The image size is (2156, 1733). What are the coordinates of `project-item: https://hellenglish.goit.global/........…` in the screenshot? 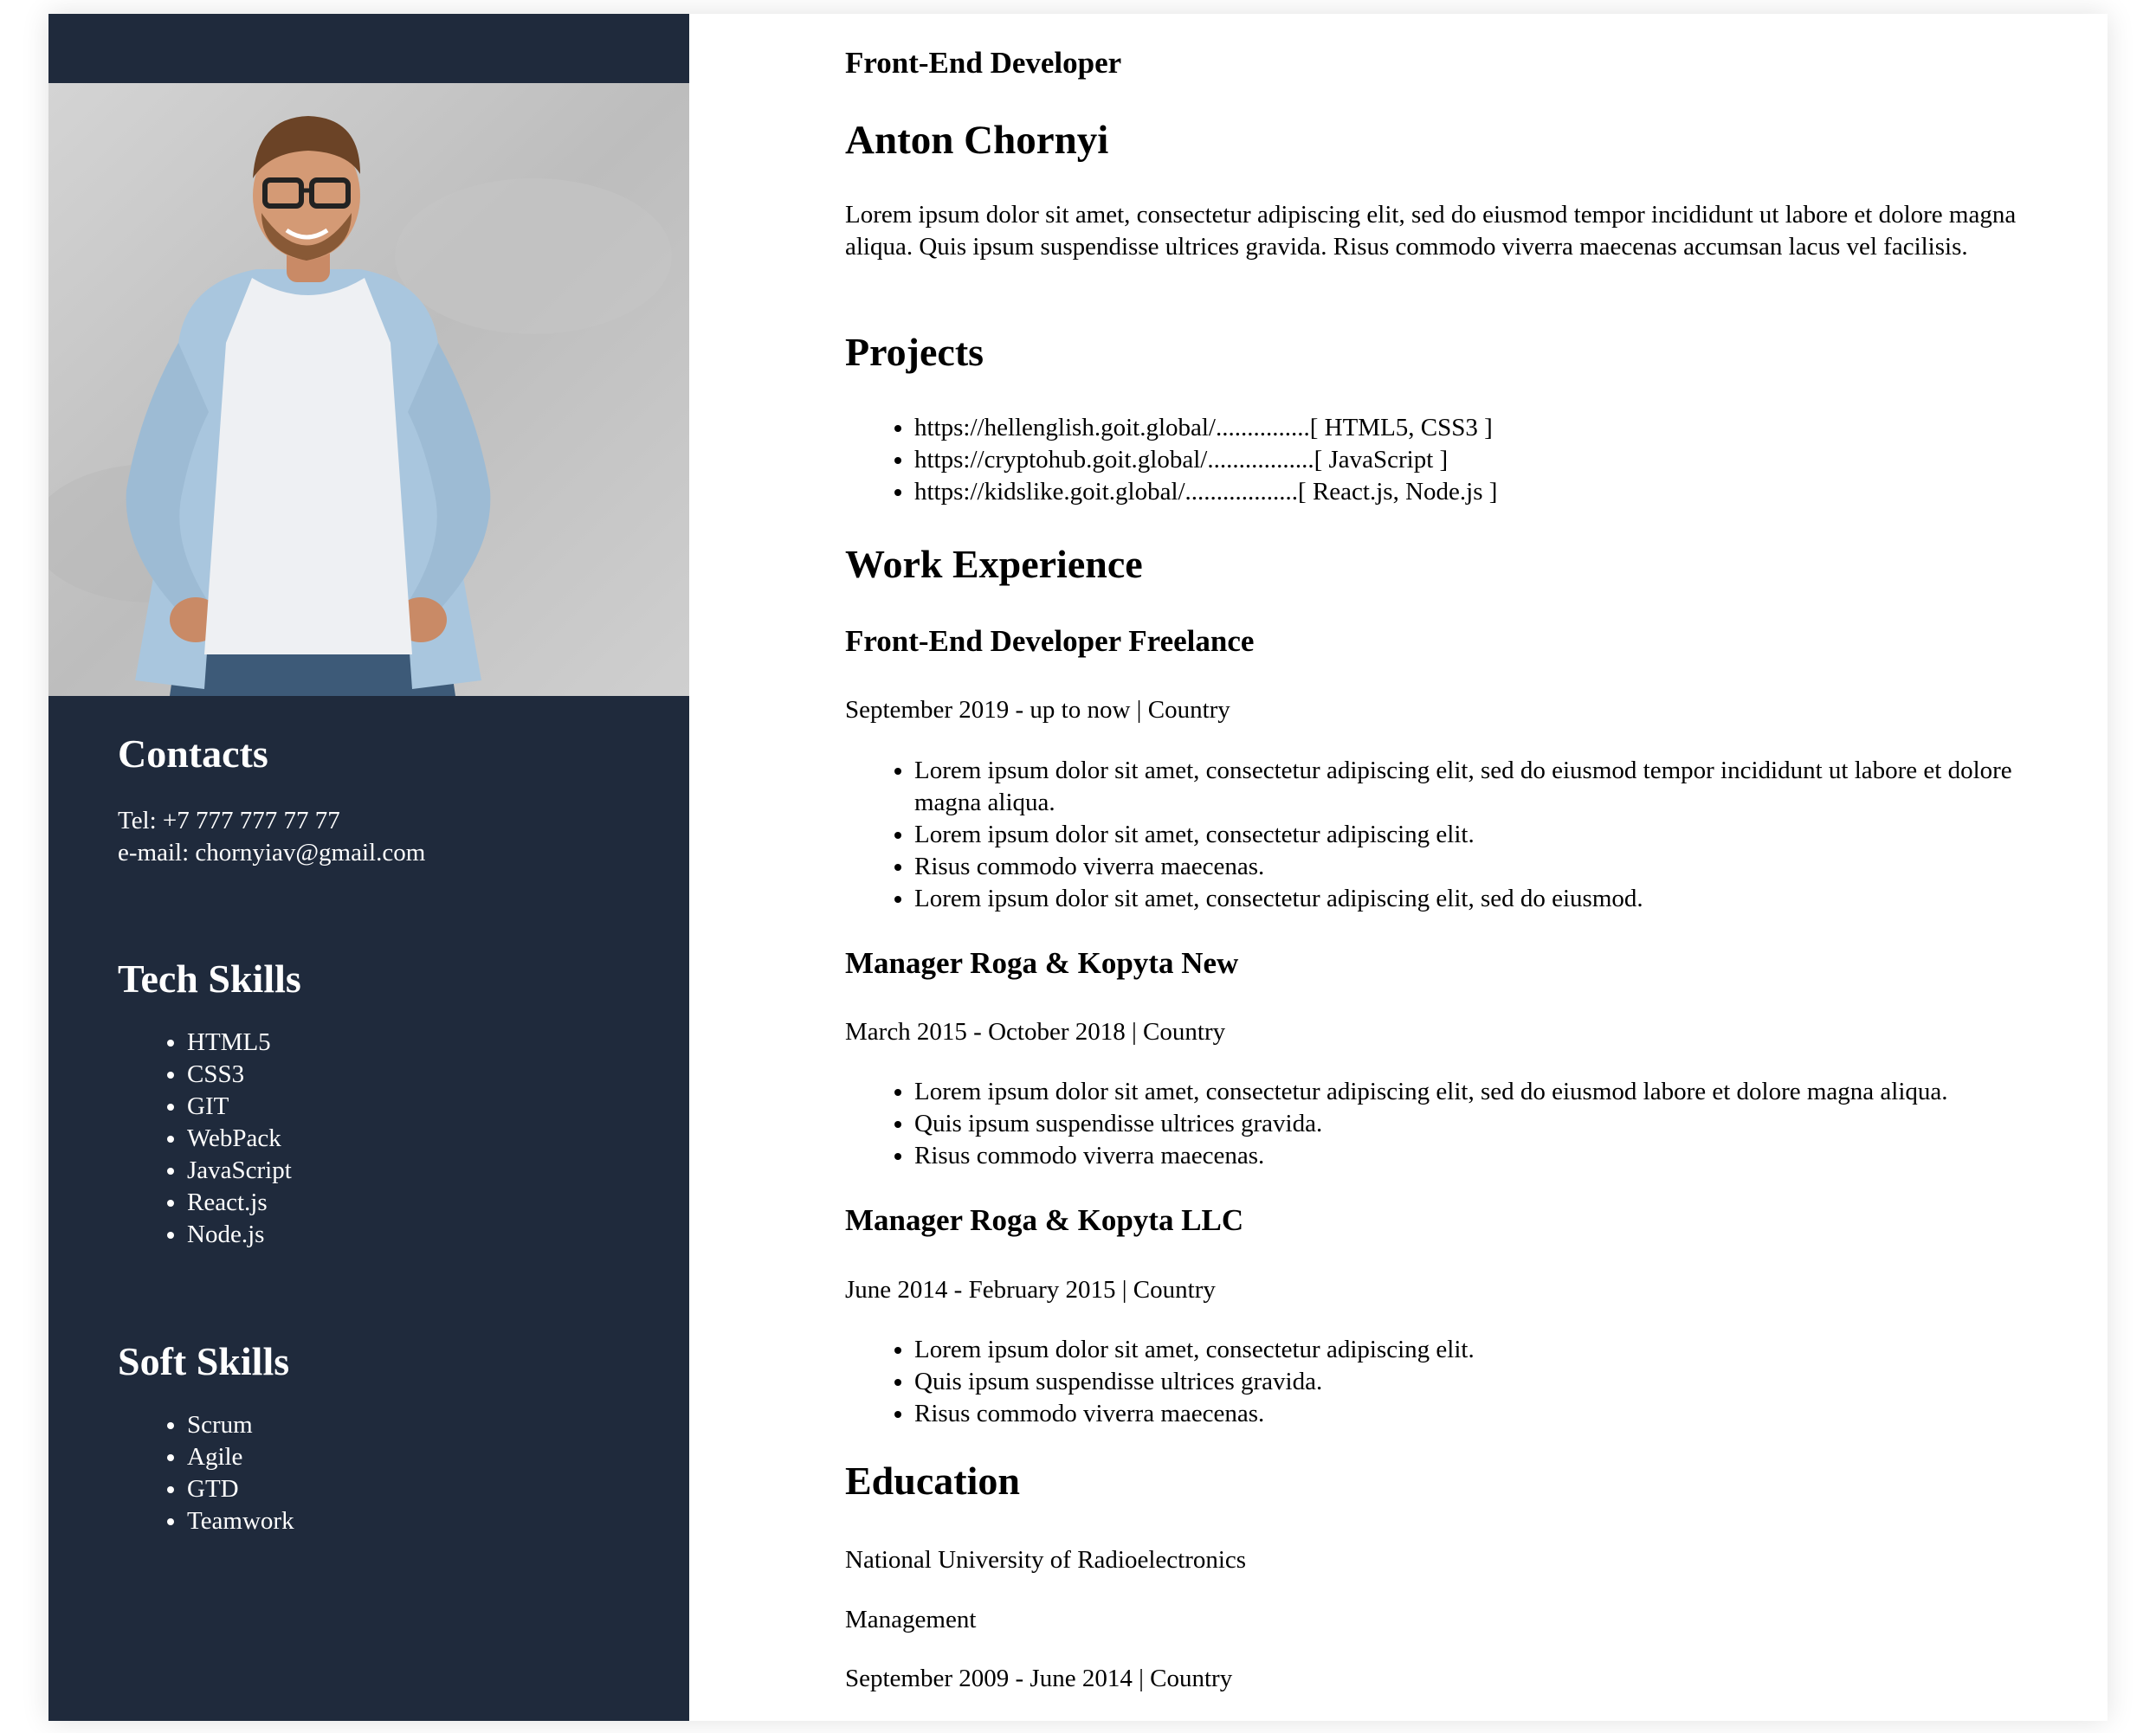 It's located at (1498, 428).